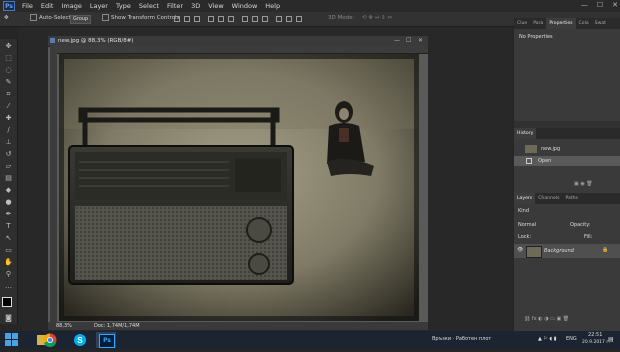  Describe the element at coordinates (583, 184) in the screenshot. I see `history-actions: ▣ ◉ 🗑` at that location.